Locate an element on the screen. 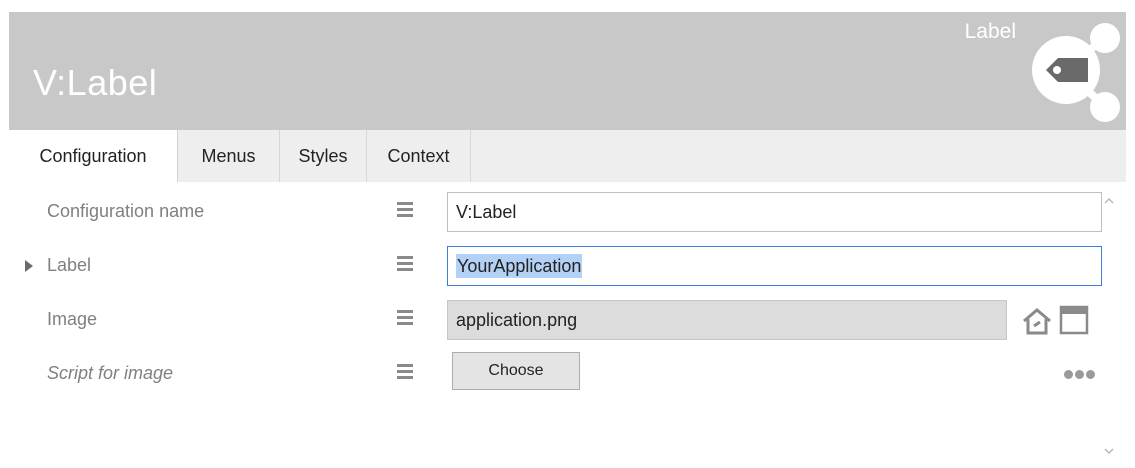 Image resolution: width=1135 pixels, height=468 pixels. property-row-configuration-name: Configuration name V:Label is located at coordinates (555, 212).